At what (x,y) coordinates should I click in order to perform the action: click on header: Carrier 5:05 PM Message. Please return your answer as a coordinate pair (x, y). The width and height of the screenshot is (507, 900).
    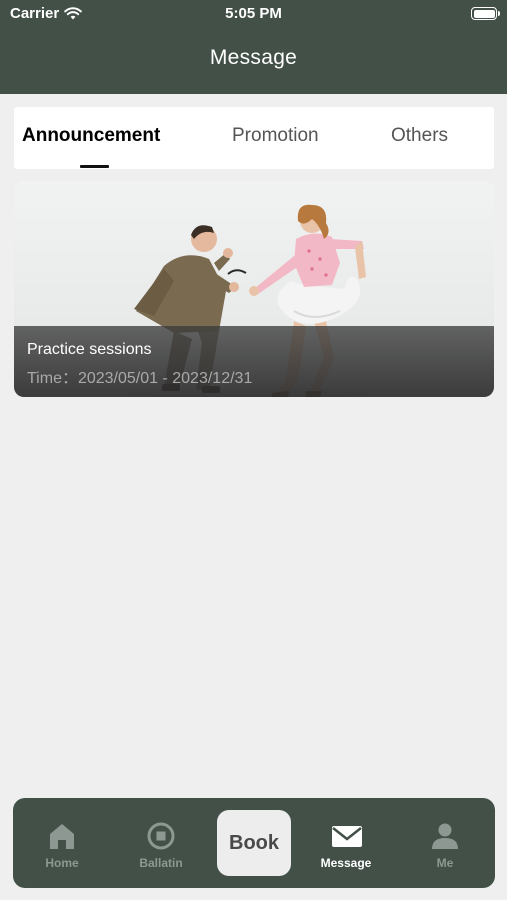
    Looking at the image, I should click on (253, 47).